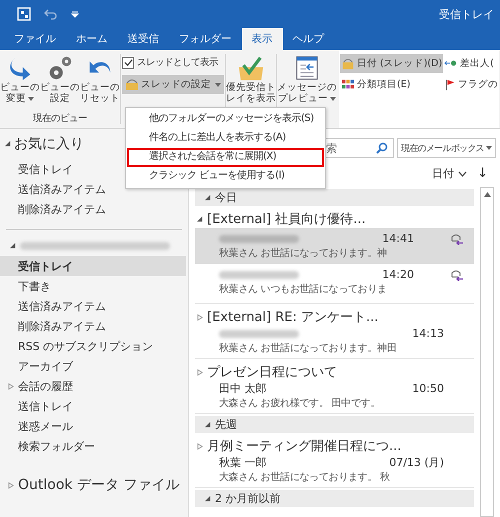 This screenshot has height=517, width=500. I want to click on message-preview: 大森さん お疲れ様です。 田中です。, so click(299, 403).